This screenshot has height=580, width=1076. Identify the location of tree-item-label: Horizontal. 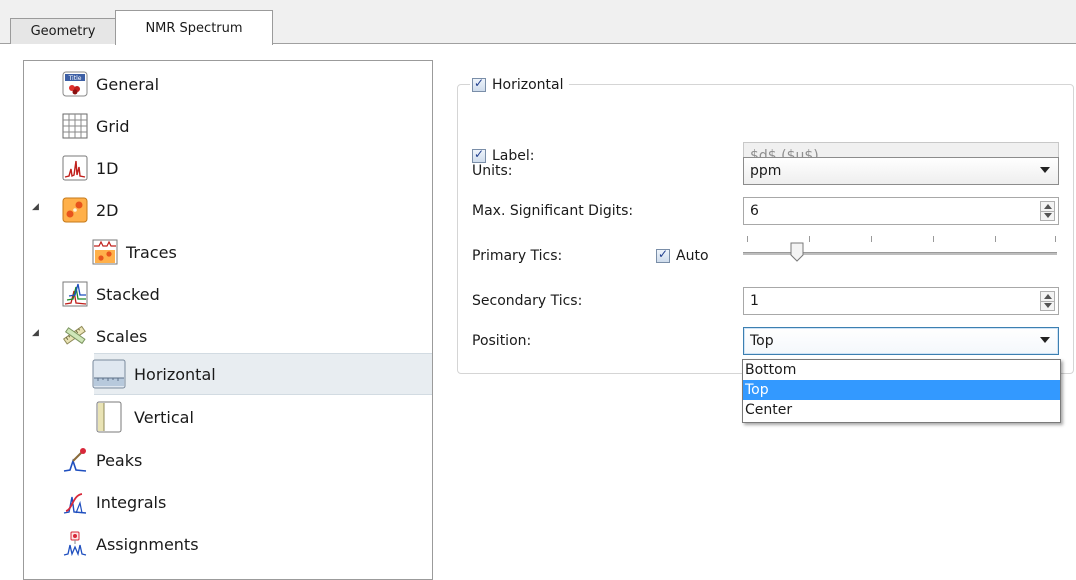
(175, 374).